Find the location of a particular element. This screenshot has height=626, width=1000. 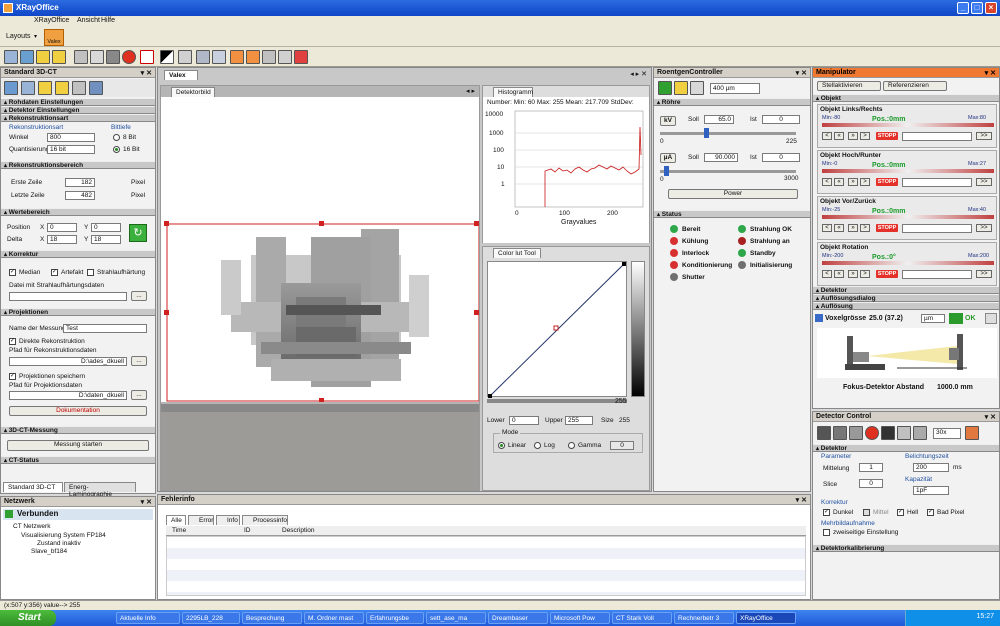

section-roehre: Röhre is located at coordinates (732, 102).